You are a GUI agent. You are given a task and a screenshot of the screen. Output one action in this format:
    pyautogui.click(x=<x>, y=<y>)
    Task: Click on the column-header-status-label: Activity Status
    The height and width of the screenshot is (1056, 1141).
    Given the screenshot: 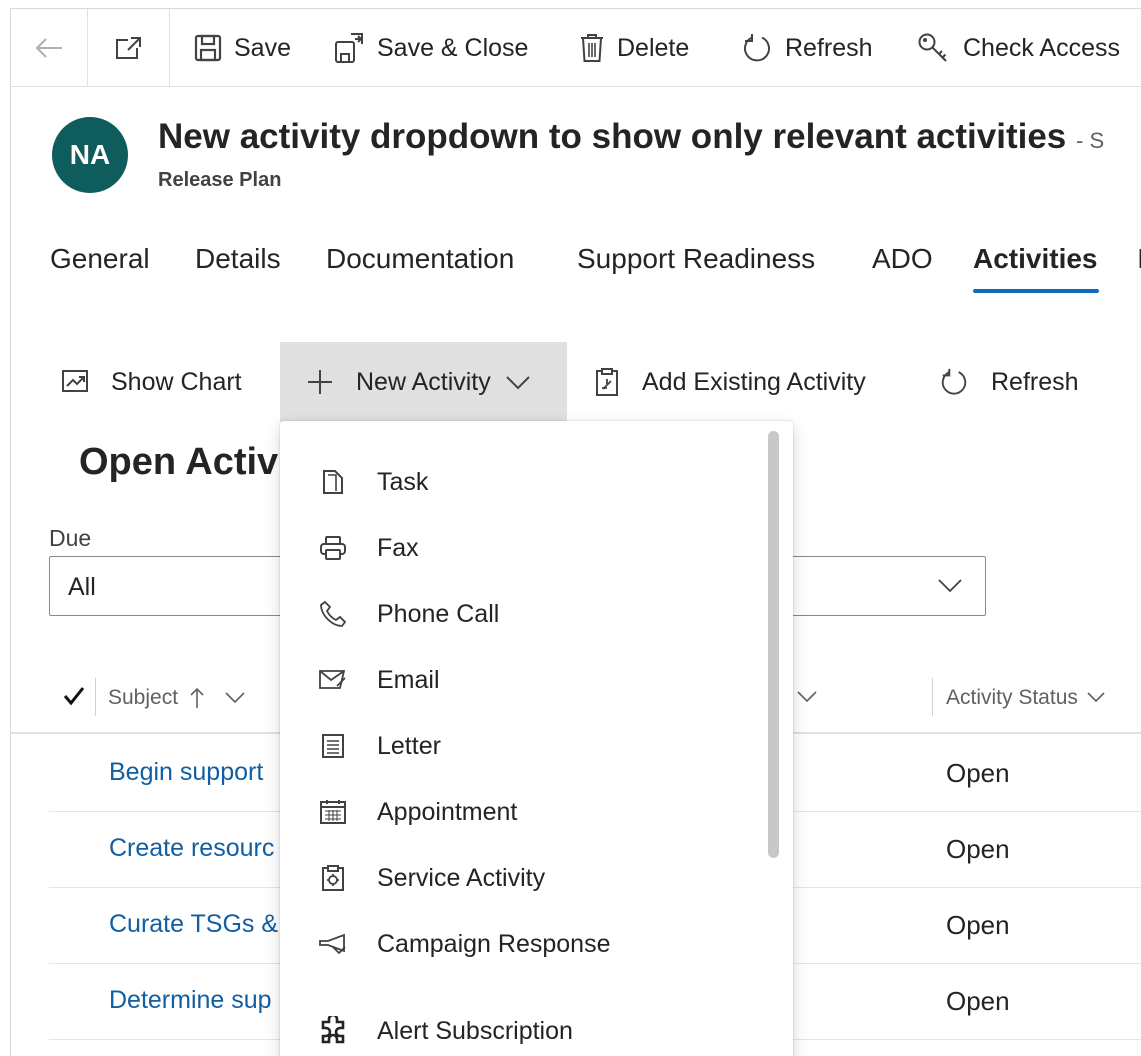 What is the action you would take?
    pyautogui.click(x=1012, y=697)
    